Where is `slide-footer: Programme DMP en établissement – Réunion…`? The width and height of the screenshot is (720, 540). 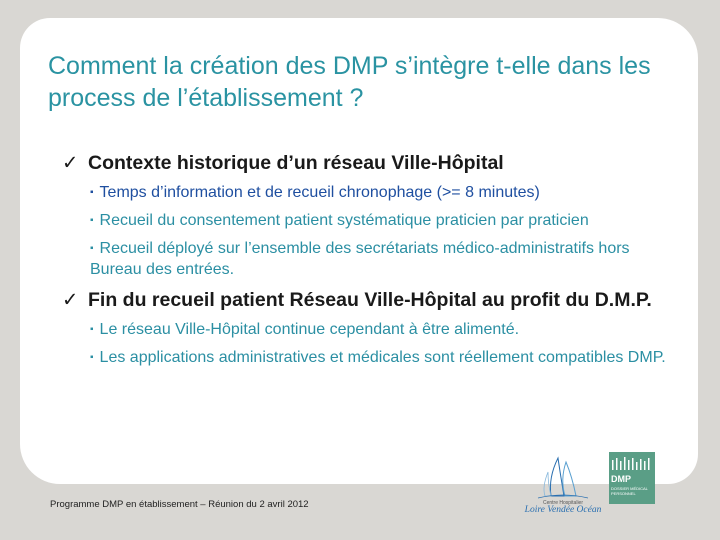
slide-footer: Programme DMP en établissement – Réunion… is located at coordinates (179, 504).